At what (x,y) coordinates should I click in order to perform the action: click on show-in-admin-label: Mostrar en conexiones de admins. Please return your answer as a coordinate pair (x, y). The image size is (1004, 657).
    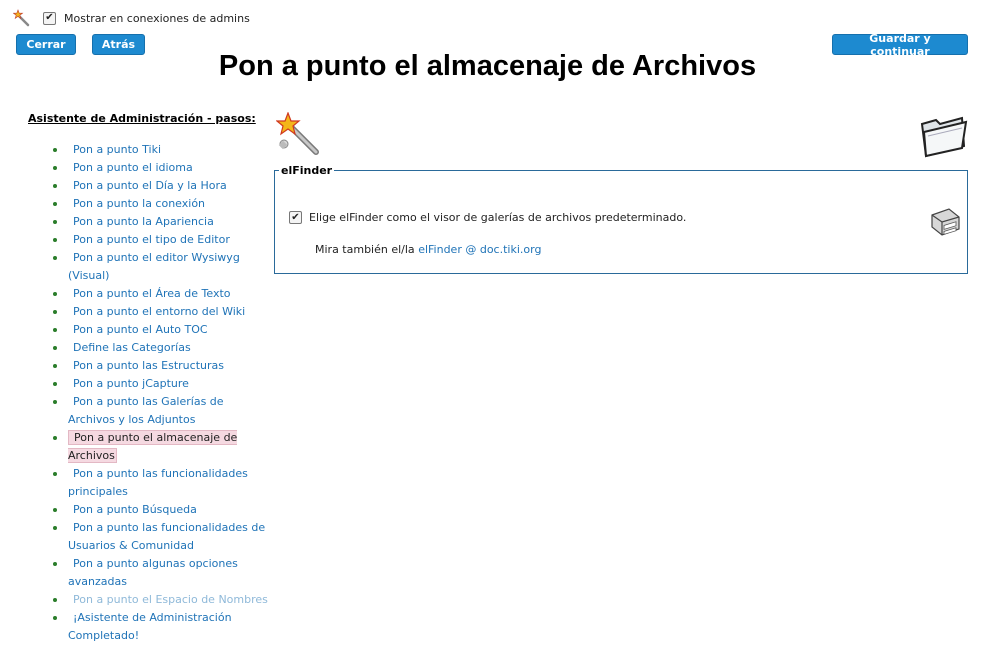
    Looking at the image, I should click on (157, 18).